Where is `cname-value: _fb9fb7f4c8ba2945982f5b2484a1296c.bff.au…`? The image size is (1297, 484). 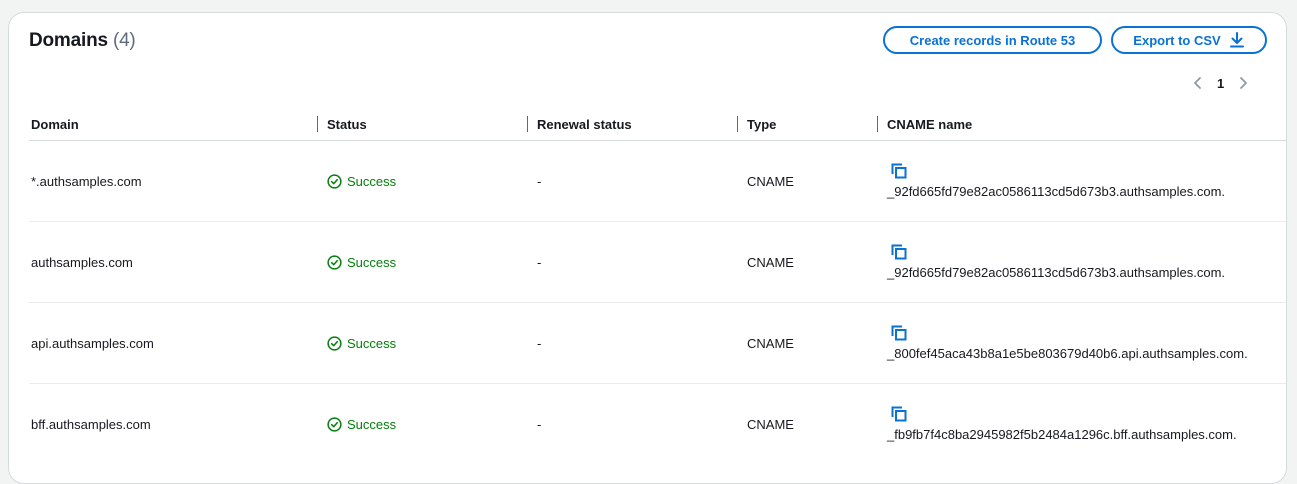
cname-value: _fb9fb7f4c8ba2945982f5b2484a1296c.bff.au… is located at coordinates (1062, 434).